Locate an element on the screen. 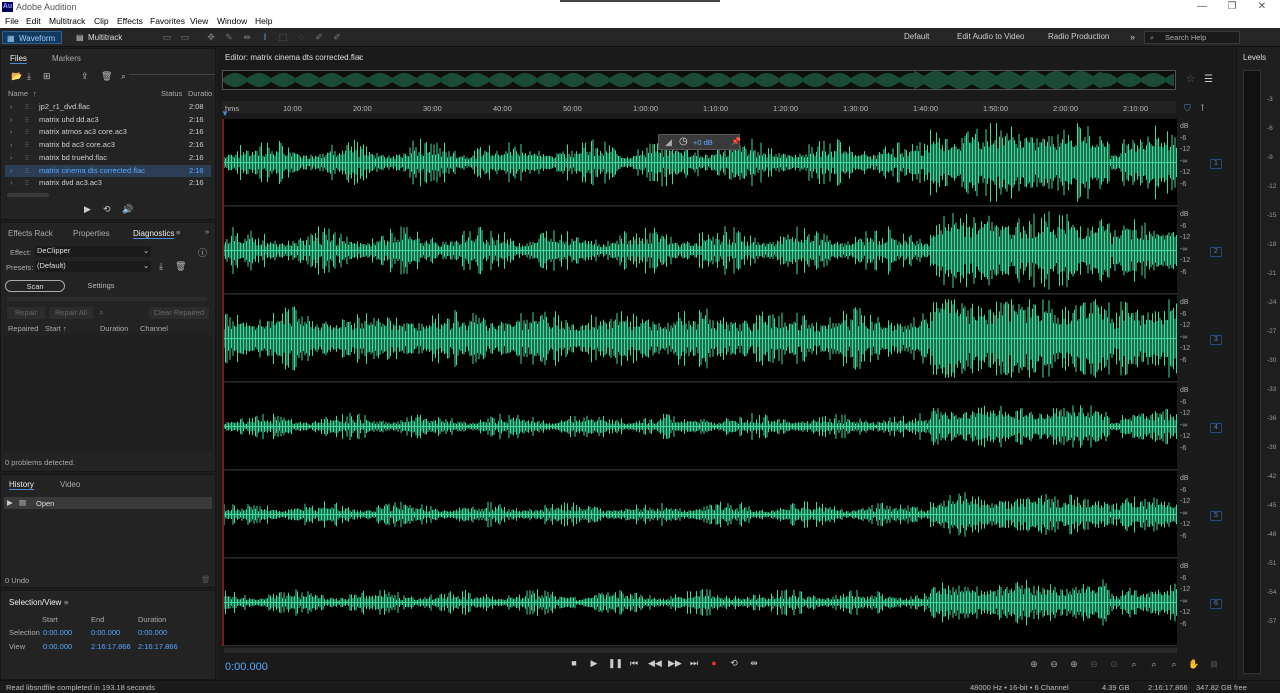 This screenshot has width=1280, height=693. effect-select: DeClipper ⌄ is located at coordinates (93, 251).